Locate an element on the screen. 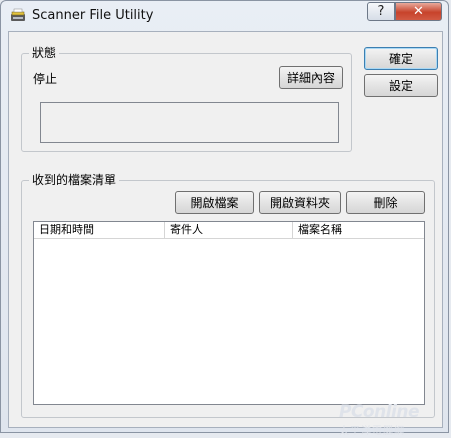 This screenshot has width=451, height=438. ok-button-label: 確定 is located at coordinates (400, 59).